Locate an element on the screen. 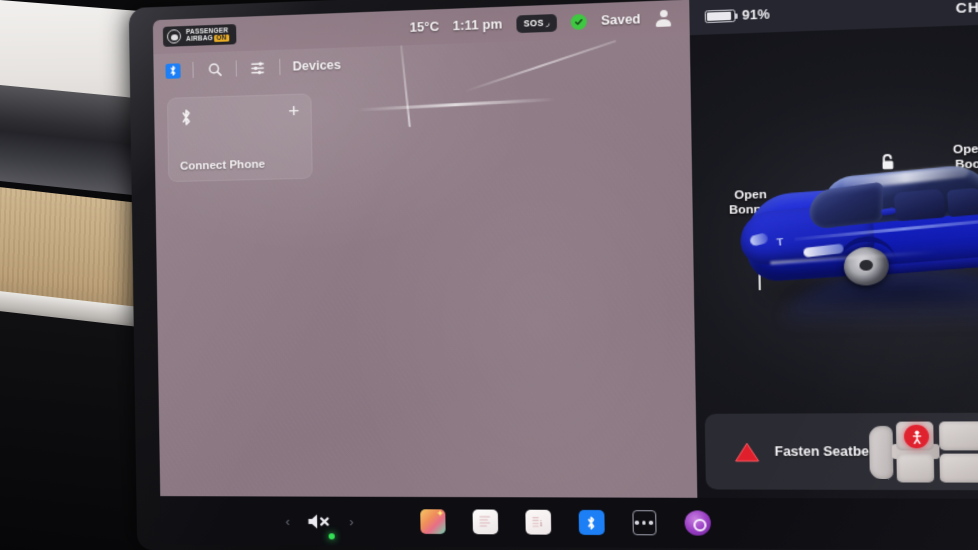  next-track-button: › is located at coordinates (351, 521).